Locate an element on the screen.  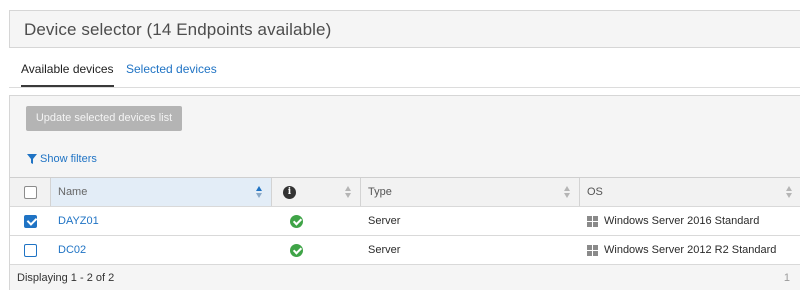
show-filters-label: Show filters is located at coordinates (68, 159).